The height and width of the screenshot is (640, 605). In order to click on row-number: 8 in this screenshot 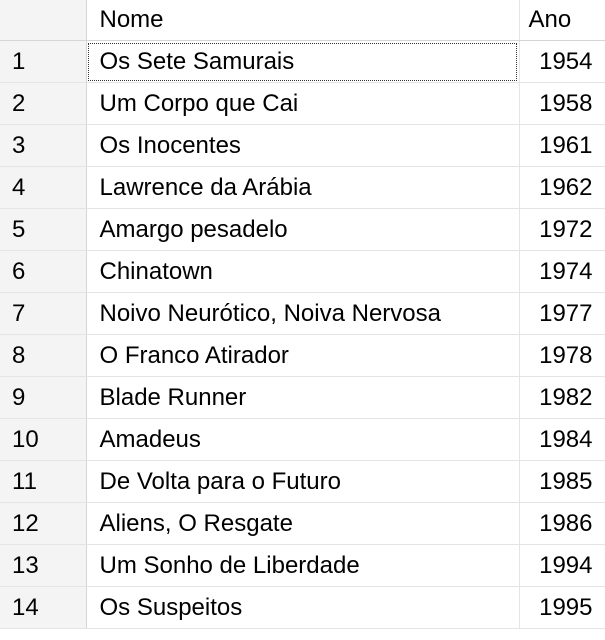, I will do `click(43, 355)`.